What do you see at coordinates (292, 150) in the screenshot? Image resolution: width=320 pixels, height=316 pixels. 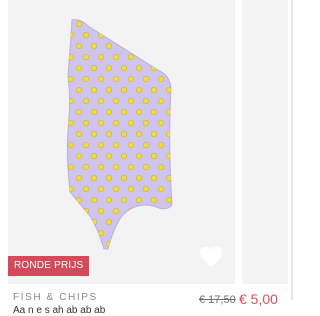 I see `scroll-edge` at bounding box center [292, 150].